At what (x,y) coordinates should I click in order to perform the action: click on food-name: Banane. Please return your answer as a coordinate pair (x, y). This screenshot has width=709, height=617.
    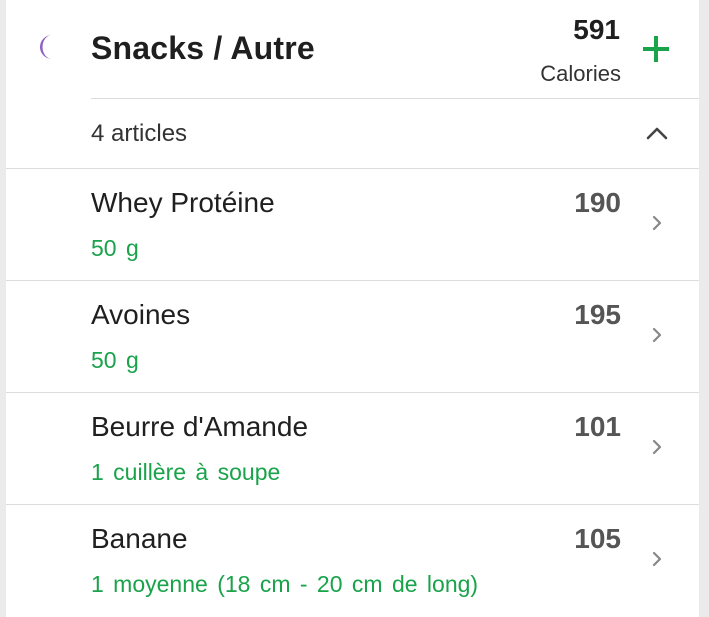
    Looking at the image, I should click on (139, 538).